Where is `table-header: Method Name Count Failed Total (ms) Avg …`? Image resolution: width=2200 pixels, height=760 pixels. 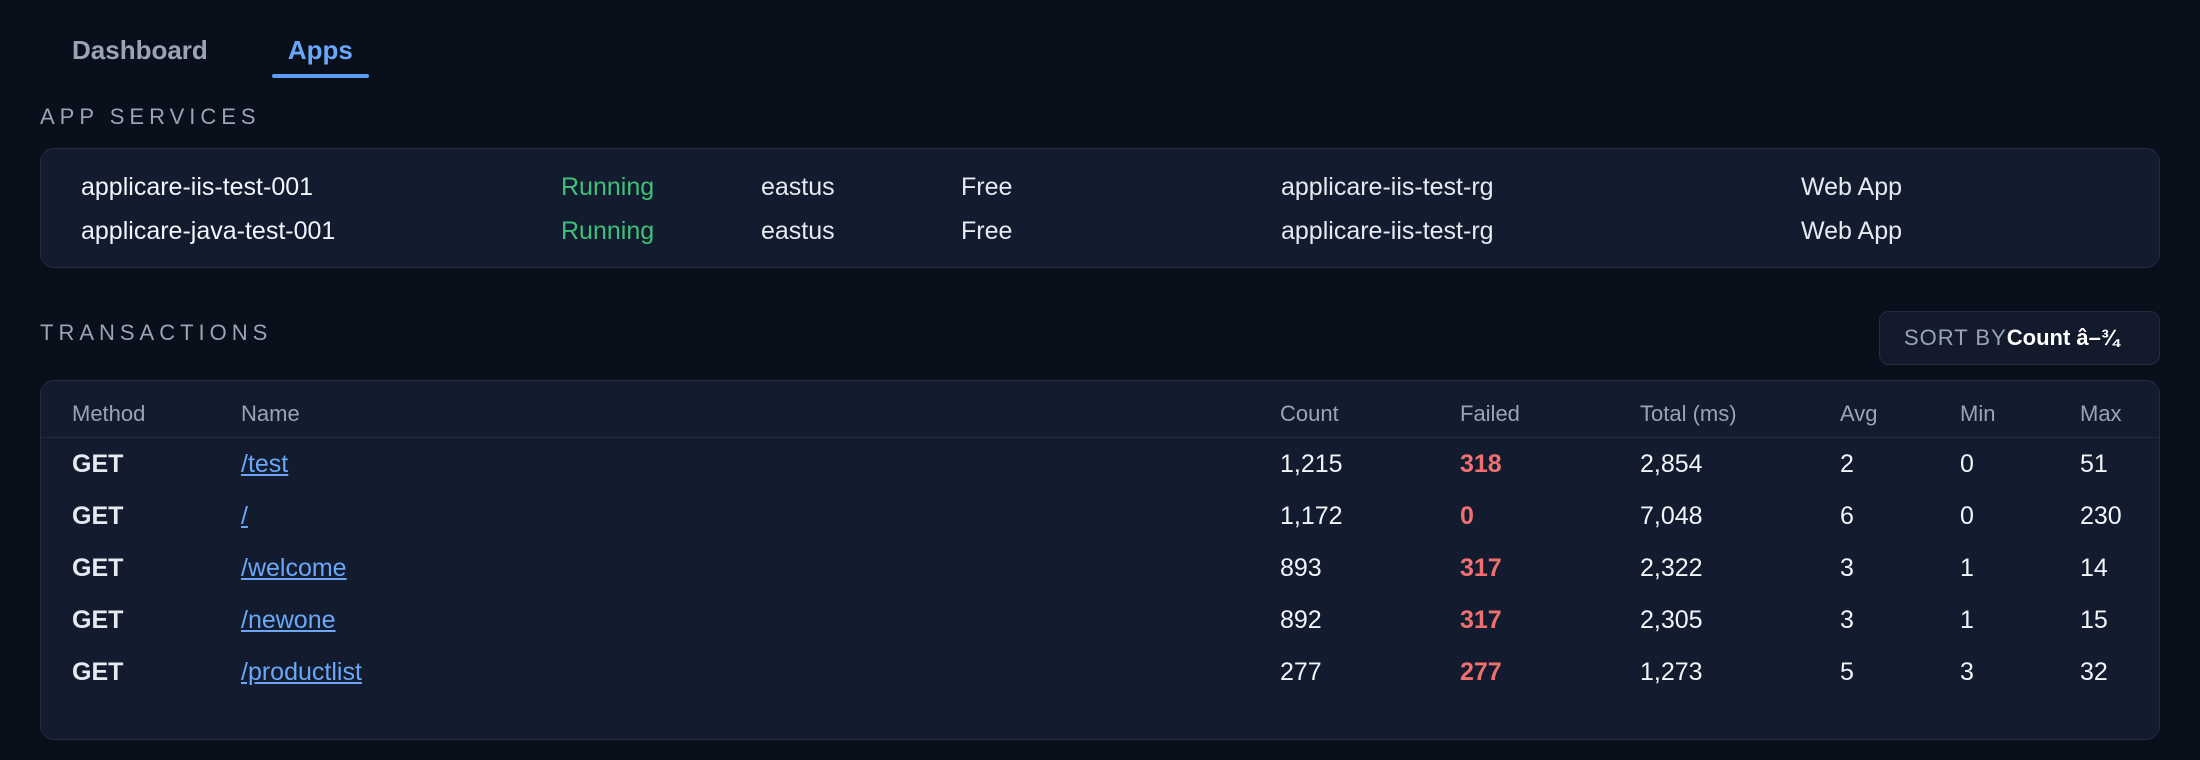 table-header: Method Name Count Failed Total (ms) Avg … is located at coordinates (1100, 409).